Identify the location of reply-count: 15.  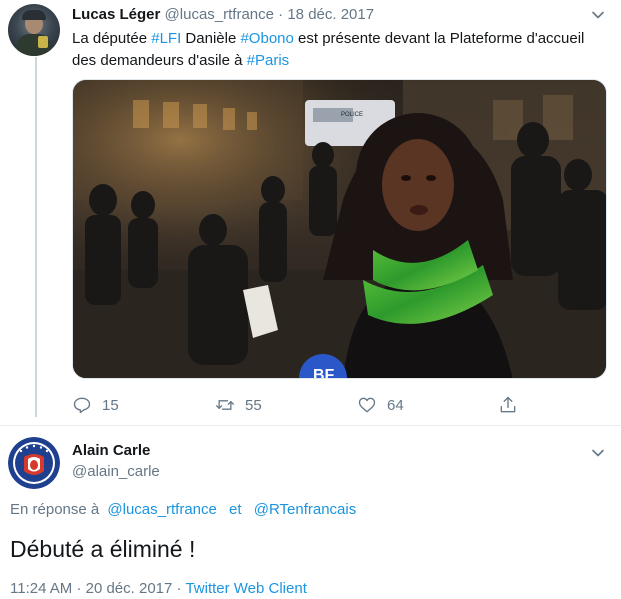
(110, 405).